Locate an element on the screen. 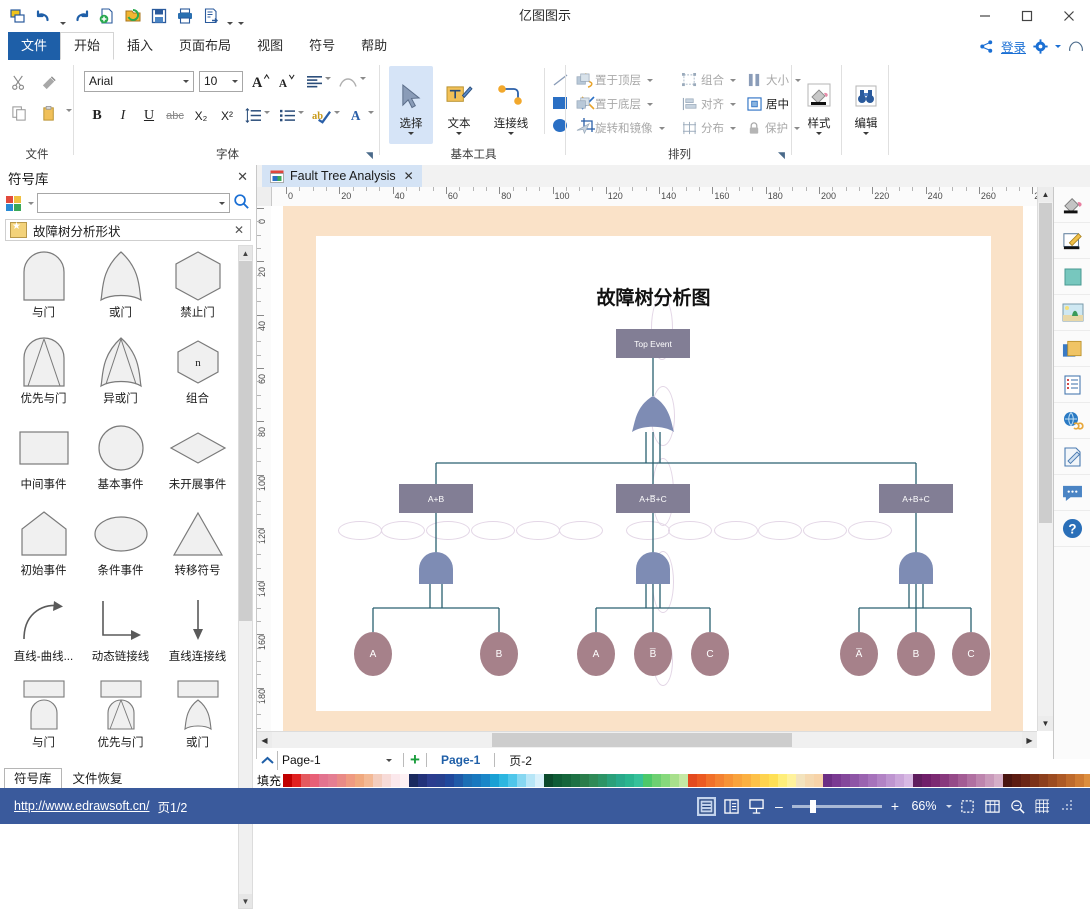  format-painter-button is located at coordinates (49, 82).